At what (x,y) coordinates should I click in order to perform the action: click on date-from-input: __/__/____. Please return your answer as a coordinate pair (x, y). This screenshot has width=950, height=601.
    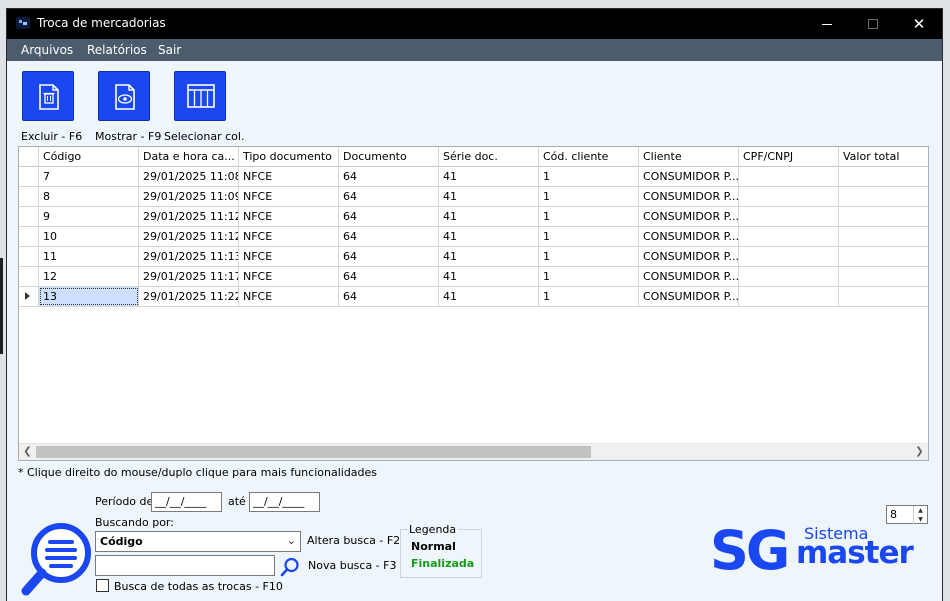
    Looking at the image, I should click on (186, 502).